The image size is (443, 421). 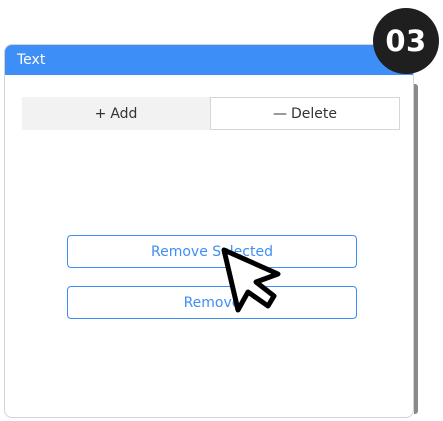 I want to click on add-tab-label: Add, so click(x=124, y=113).